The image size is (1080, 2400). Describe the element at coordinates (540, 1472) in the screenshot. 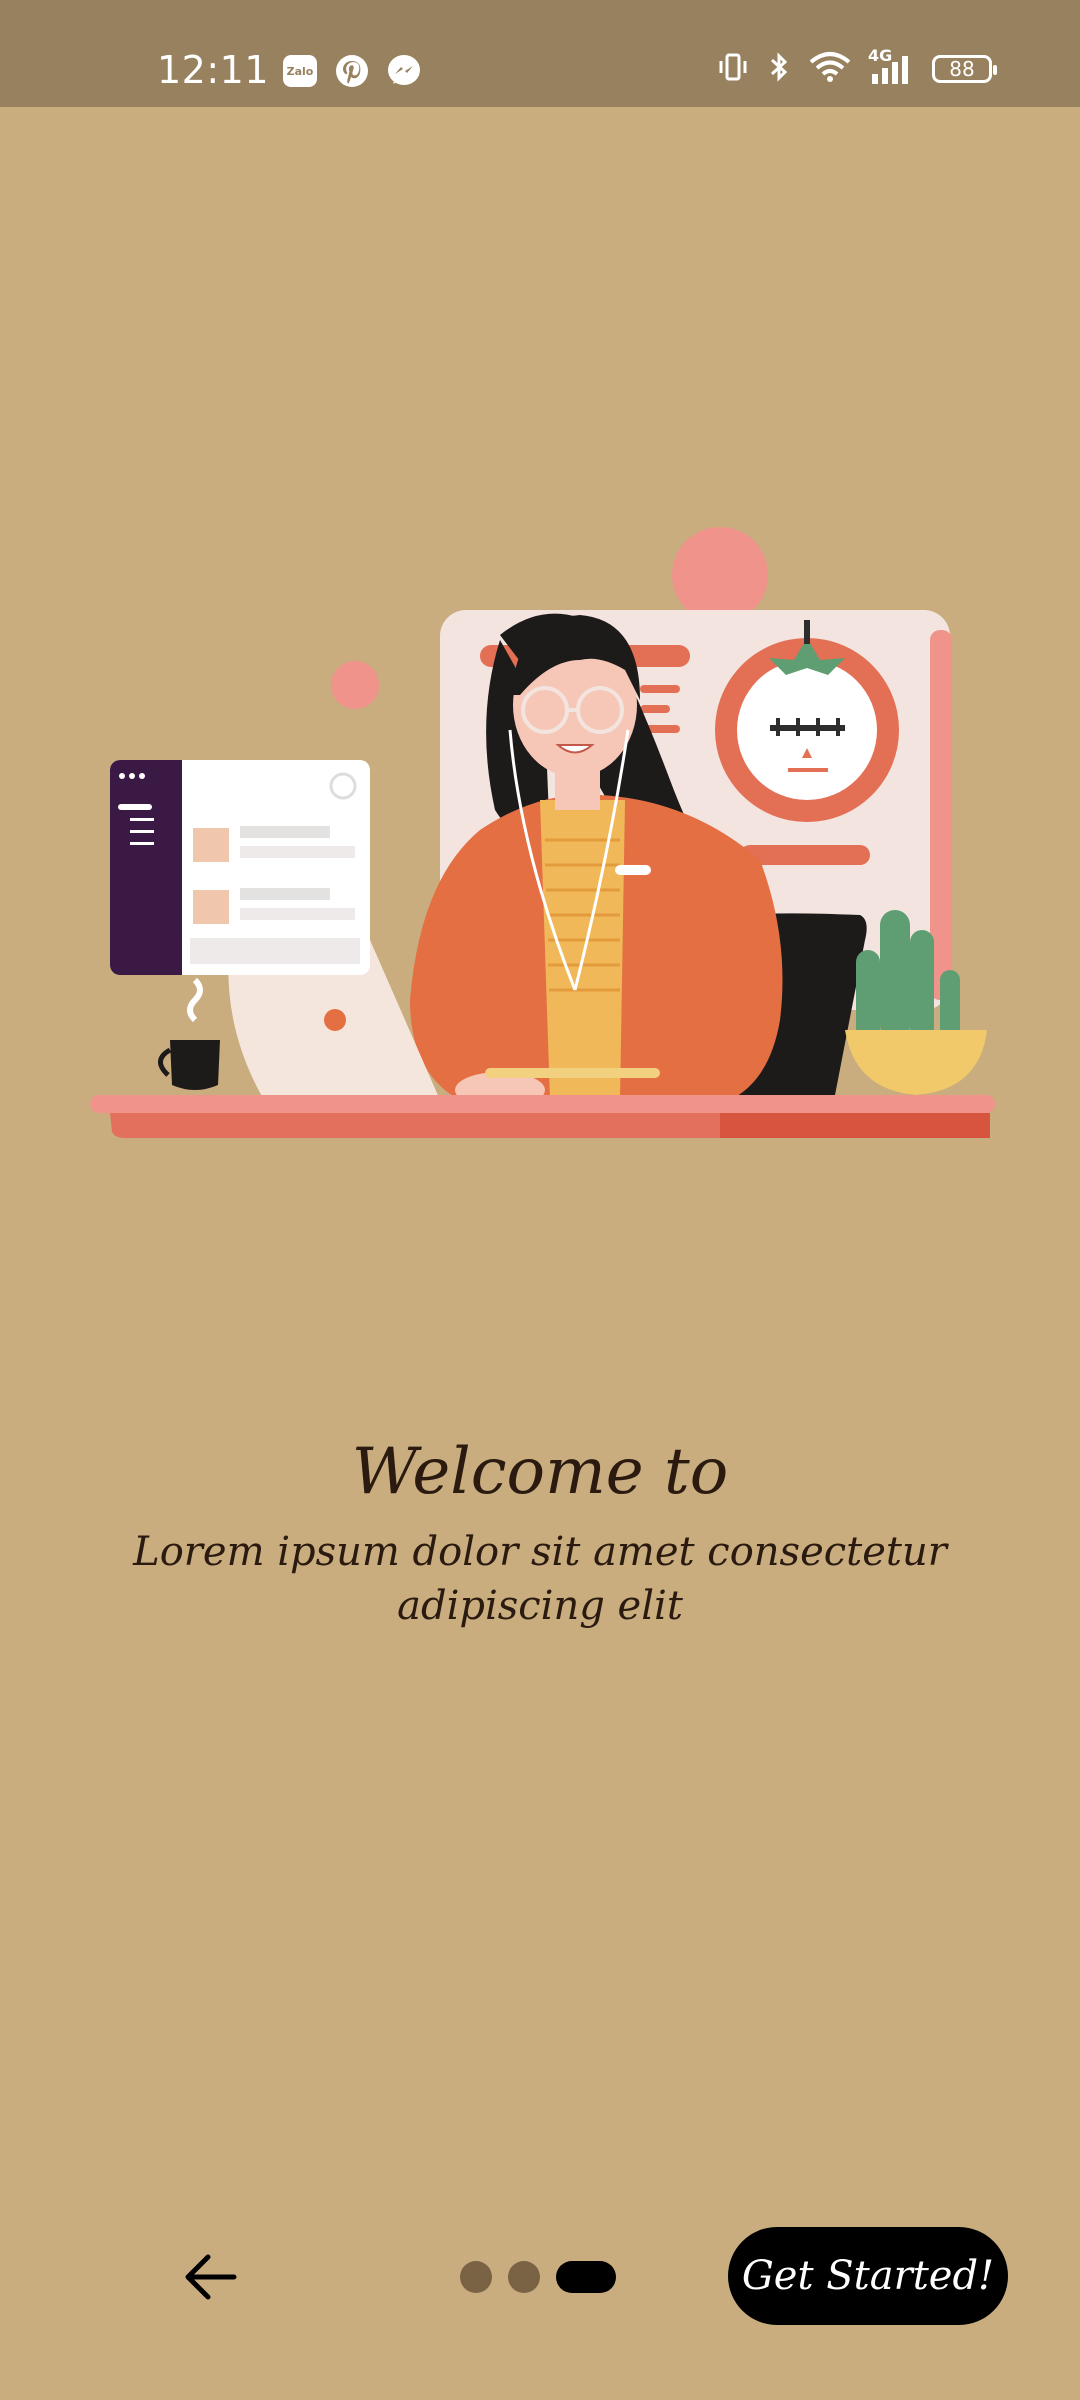

I see `welcome-title: Welcome to` at that location.